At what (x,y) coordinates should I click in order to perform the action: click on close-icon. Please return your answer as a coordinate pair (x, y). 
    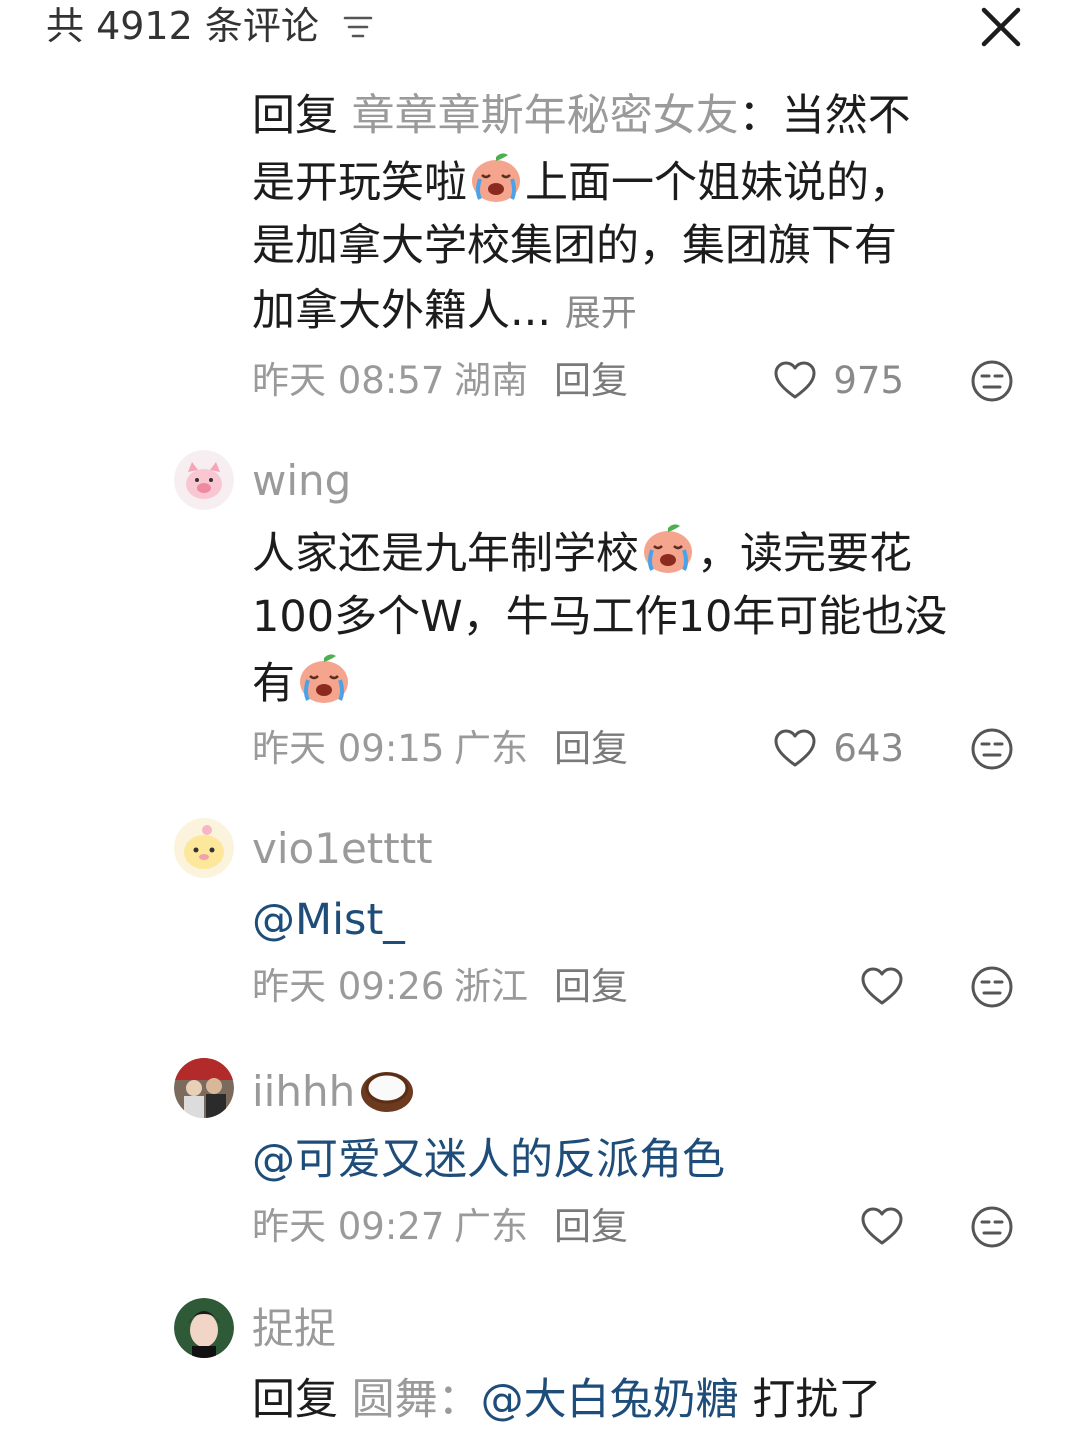
    Looking at the image, I should click on (1001, 27).